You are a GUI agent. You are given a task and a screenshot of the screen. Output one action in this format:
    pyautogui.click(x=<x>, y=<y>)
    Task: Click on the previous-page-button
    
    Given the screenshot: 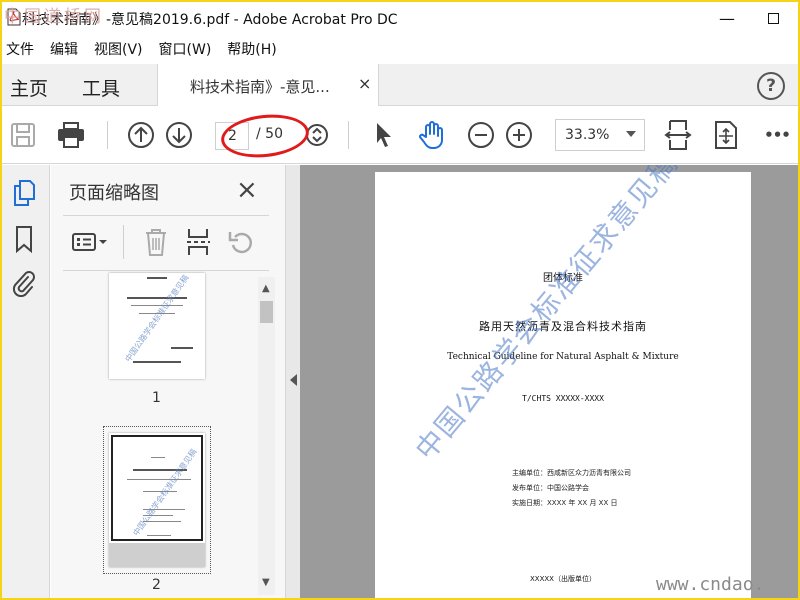 What is the action you would take?
    pyautogui.click(x=141, y=135)
    